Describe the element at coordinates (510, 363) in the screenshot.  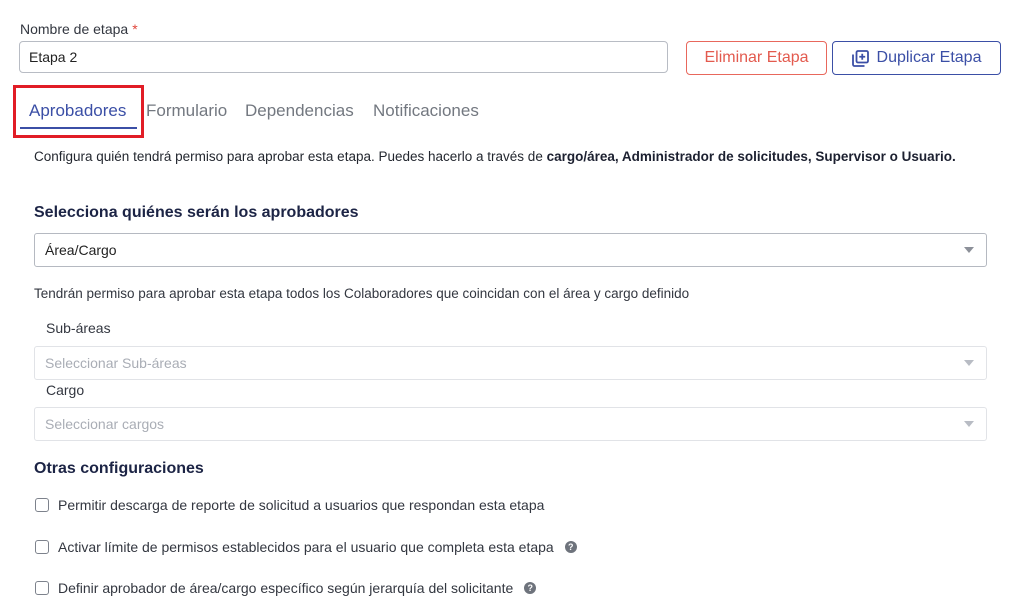
I see `subareas-select: Seleccionar Sub-áreas` at that location.